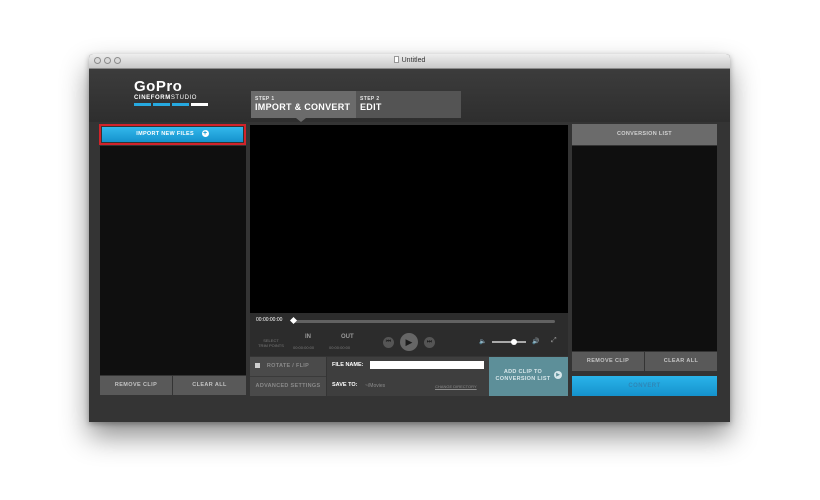 This screenshot has width=820, height=500. What do you see at coordinates (345, 385) in the screenshot?
I see `save-to-label: SAVE TO:` at bounding box center [345, 385].